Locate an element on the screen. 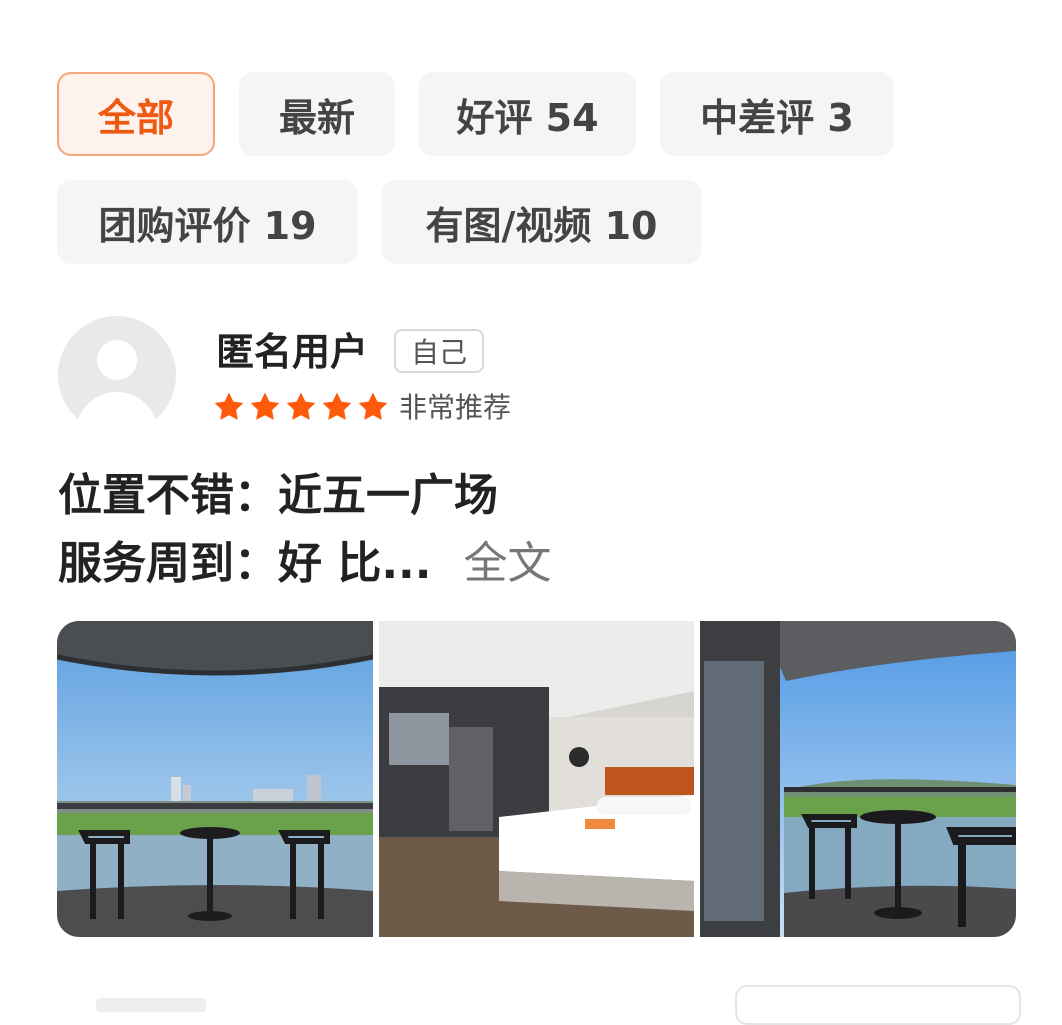 This screenshot has width=1062, height=1025. rating-text: 非常推荐 is located at coordinates (455, 407).